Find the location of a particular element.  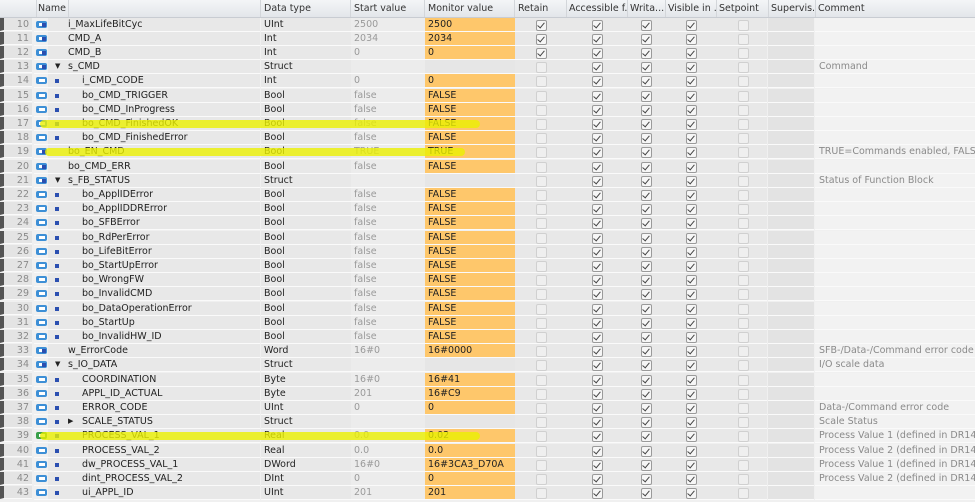

name-cell: PROCESS_VAL_1 is located at coordinates (154, 436).